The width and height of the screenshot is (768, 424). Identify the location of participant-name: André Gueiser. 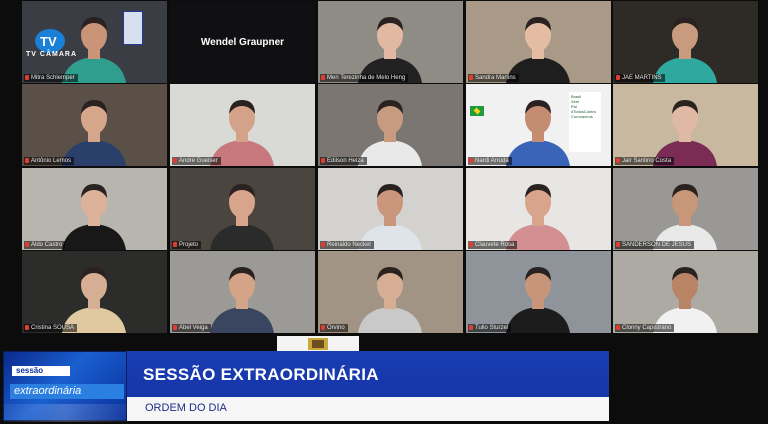
(198, 161).